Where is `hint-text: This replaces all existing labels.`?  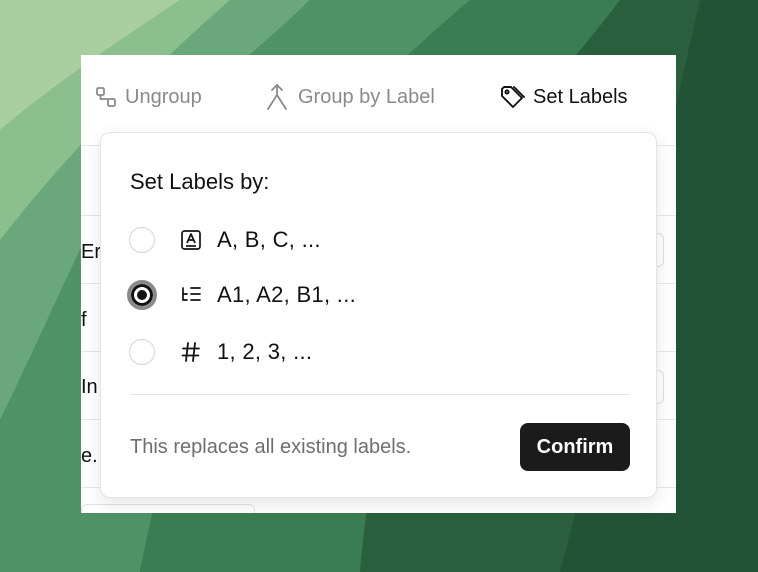
hint-text: This replaces all existing labels. is located at coordinates (271, 447).